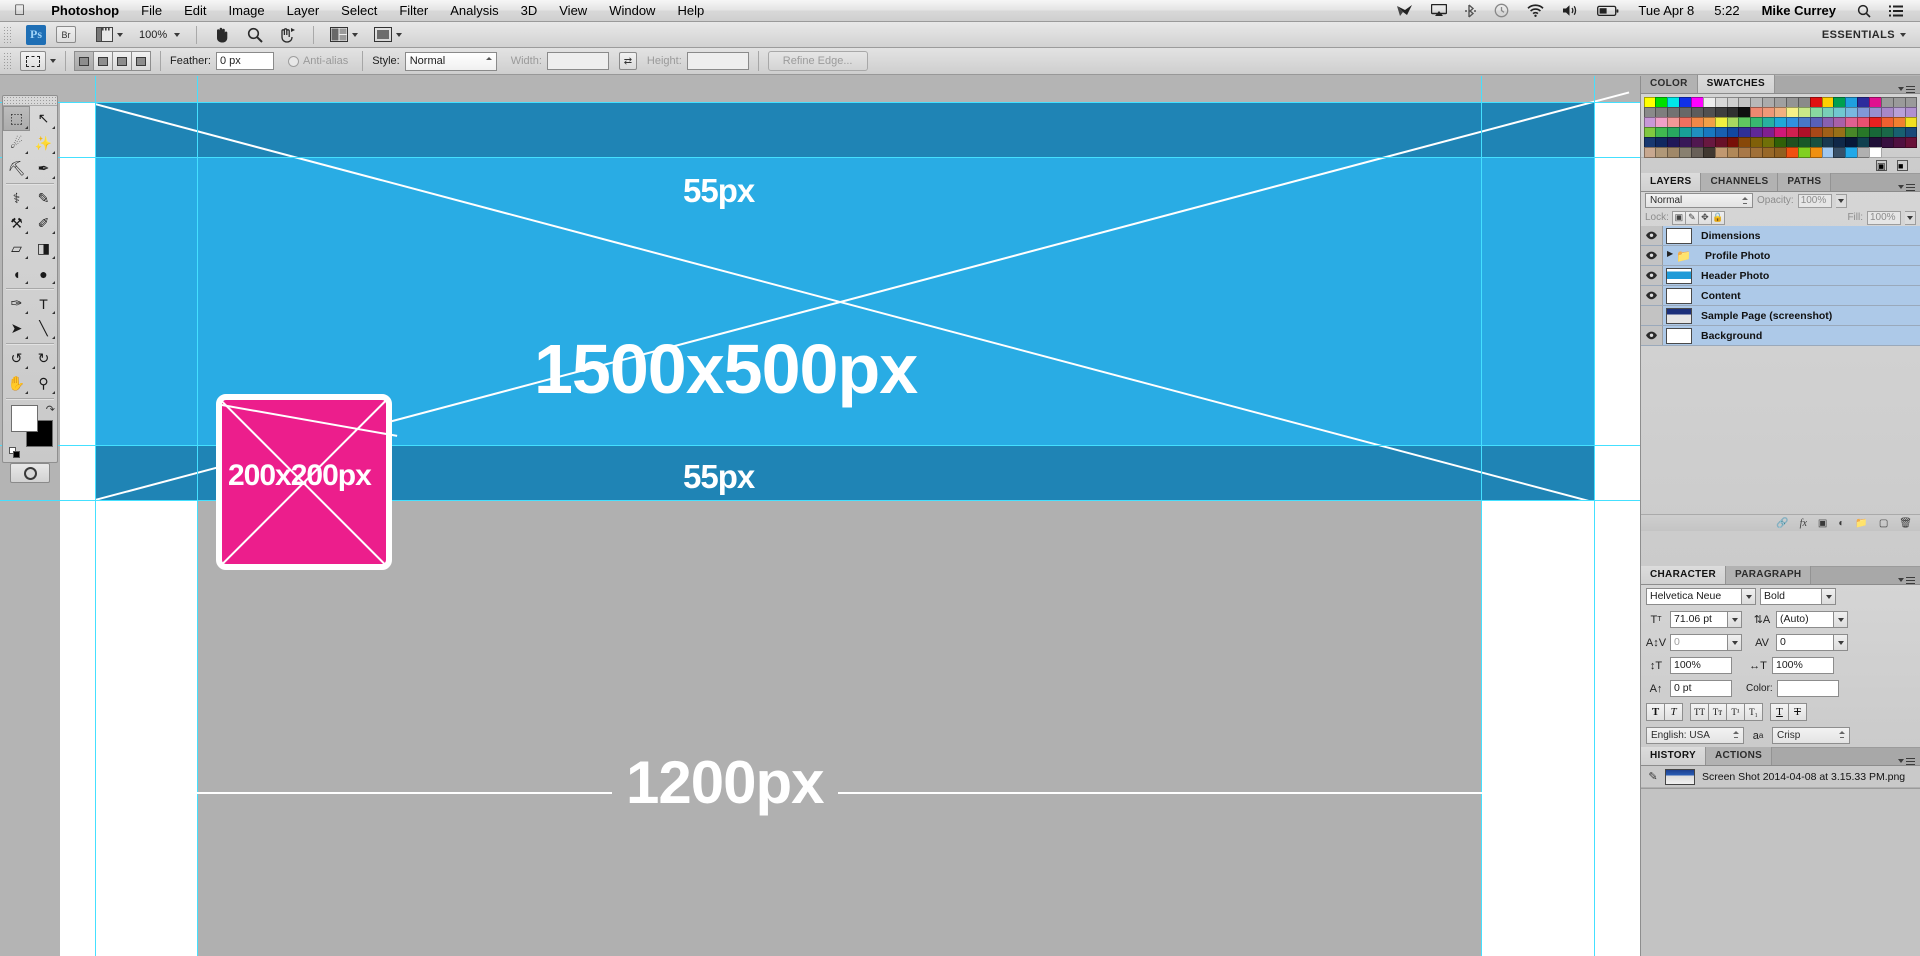  Describe the element at coordinates (1782, 523) in the screenshot. I see `link-layers-icon: 🔗` at that location.